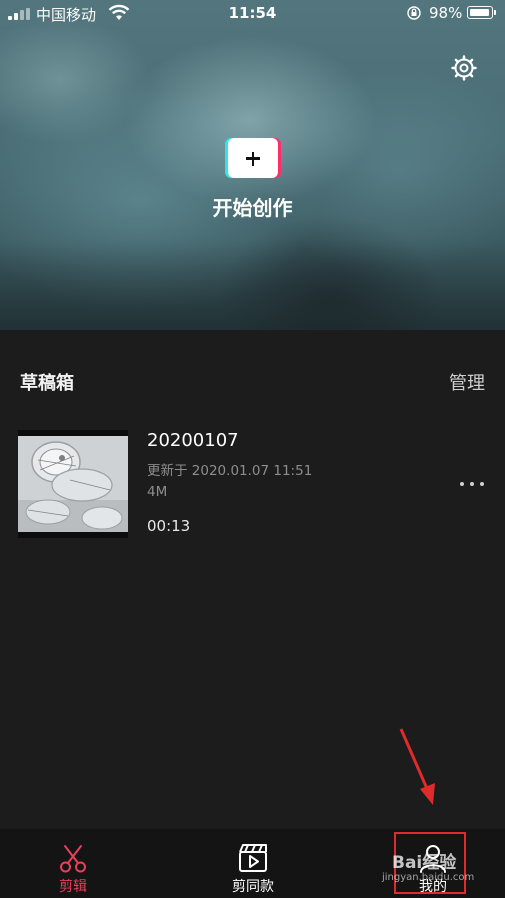 This screenshot has height=898, width=505. I want to click on draft-thumbnail, so click(73, 484).